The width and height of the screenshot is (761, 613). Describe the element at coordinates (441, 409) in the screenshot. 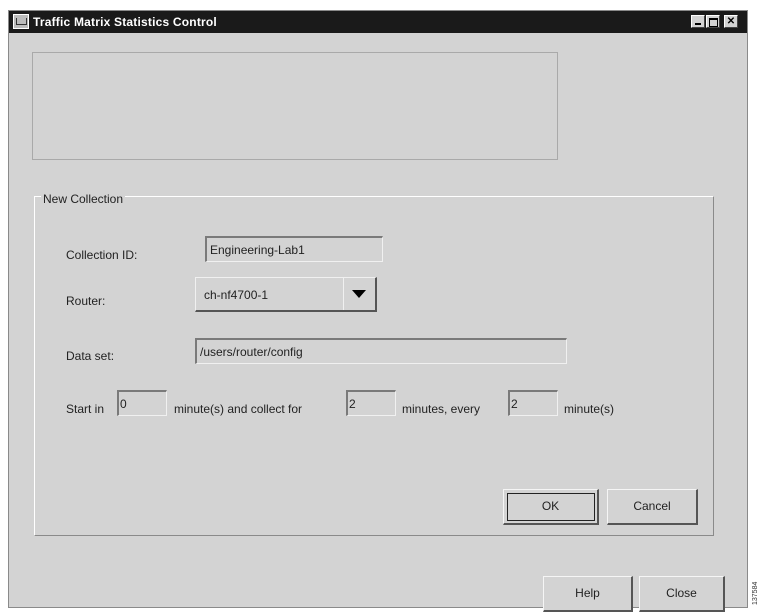

I see `every-label: minutes, every` at that location.